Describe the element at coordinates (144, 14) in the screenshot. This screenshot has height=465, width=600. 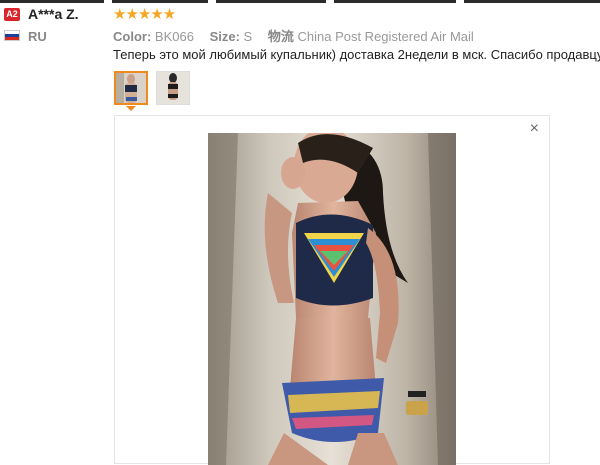
I see `star-rating: ★★★★★` at that location.